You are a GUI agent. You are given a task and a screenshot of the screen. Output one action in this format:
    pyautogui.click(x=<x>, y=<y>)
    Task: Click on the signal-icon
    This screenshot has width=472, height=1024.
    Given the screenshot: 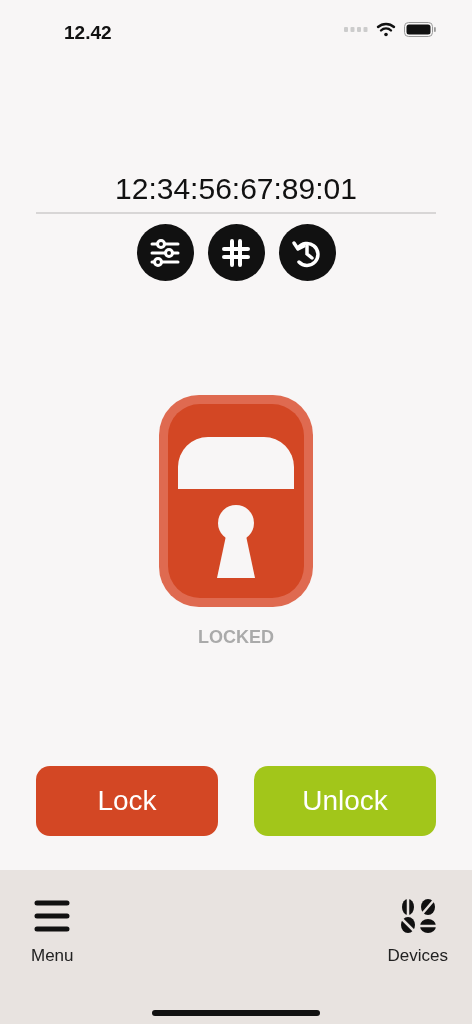 What is the action you would take?
    pyautogui.click(x=356, y=29)
    